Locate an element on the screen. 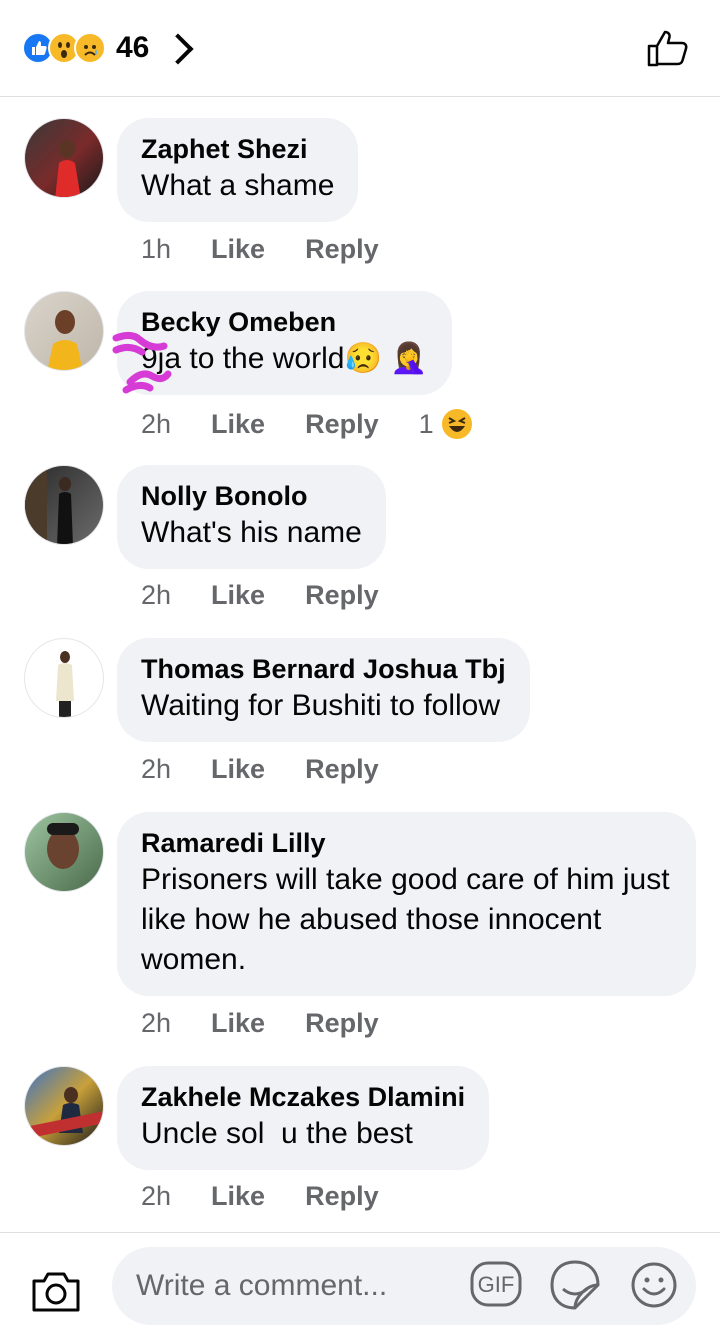 This screenshot has height=1336, width=720. laughing-icon is located at coordinates (456, 424).